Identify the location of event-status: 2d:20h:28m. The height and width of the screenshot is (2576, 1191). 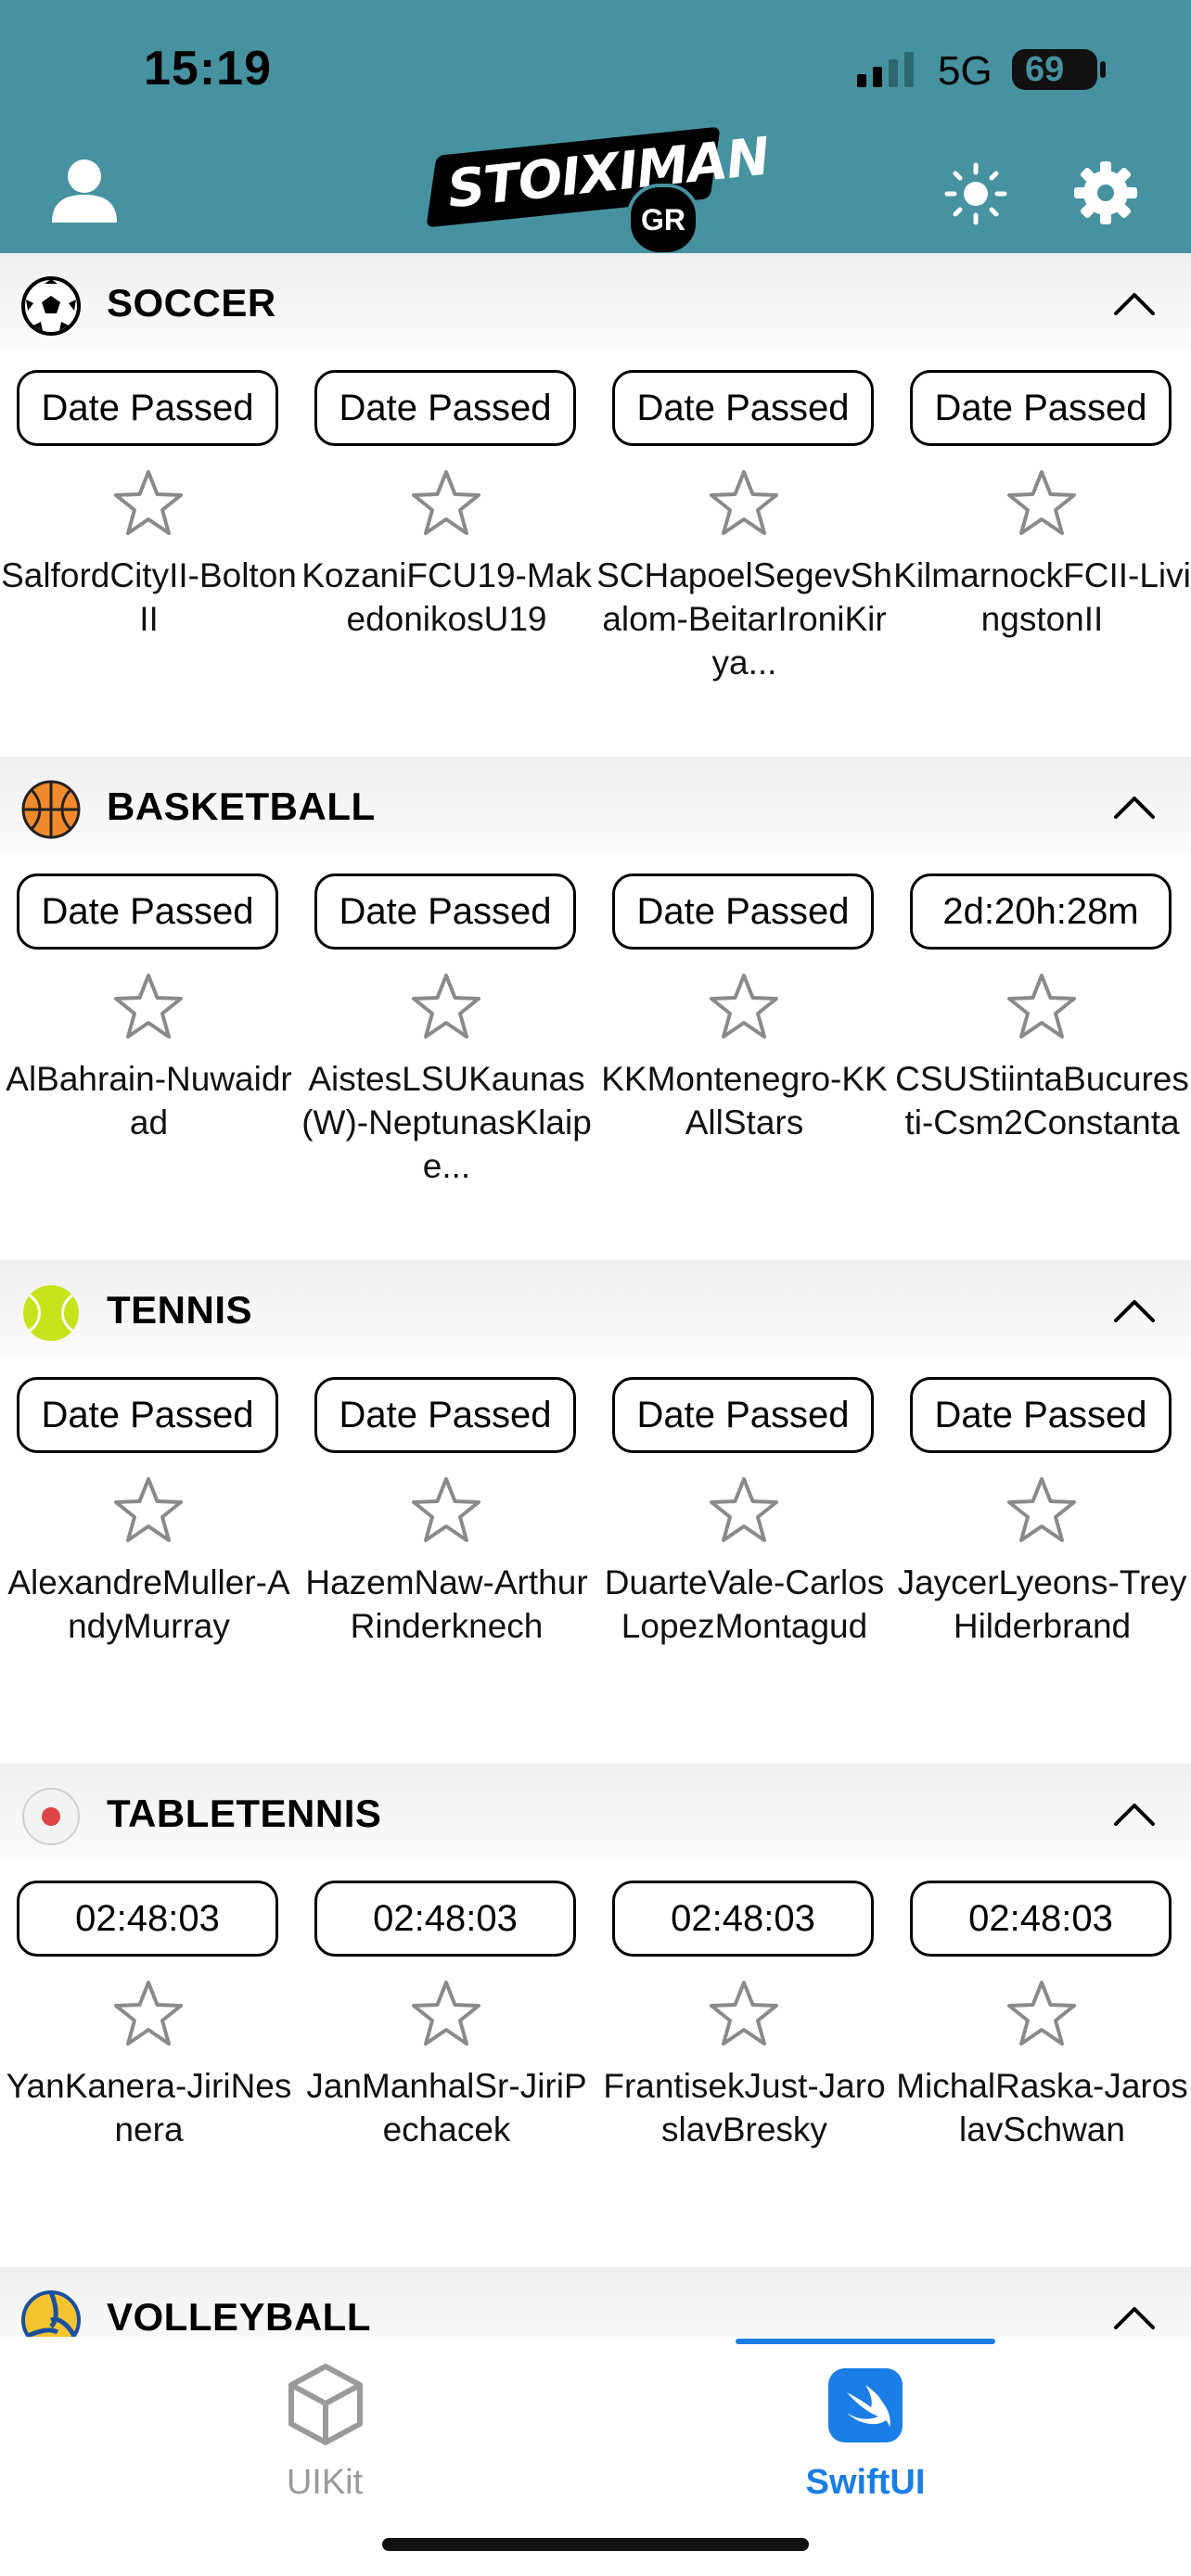
(1041, 912).